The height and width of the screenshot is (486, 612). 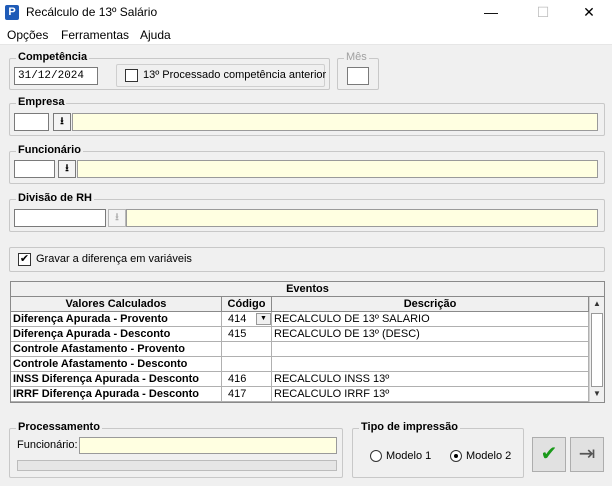 What do you see at coordinates (92, 12) in the screenshot?
I see `window-title: Recálculo de 13º Salário` at bounding box center [92, 12].